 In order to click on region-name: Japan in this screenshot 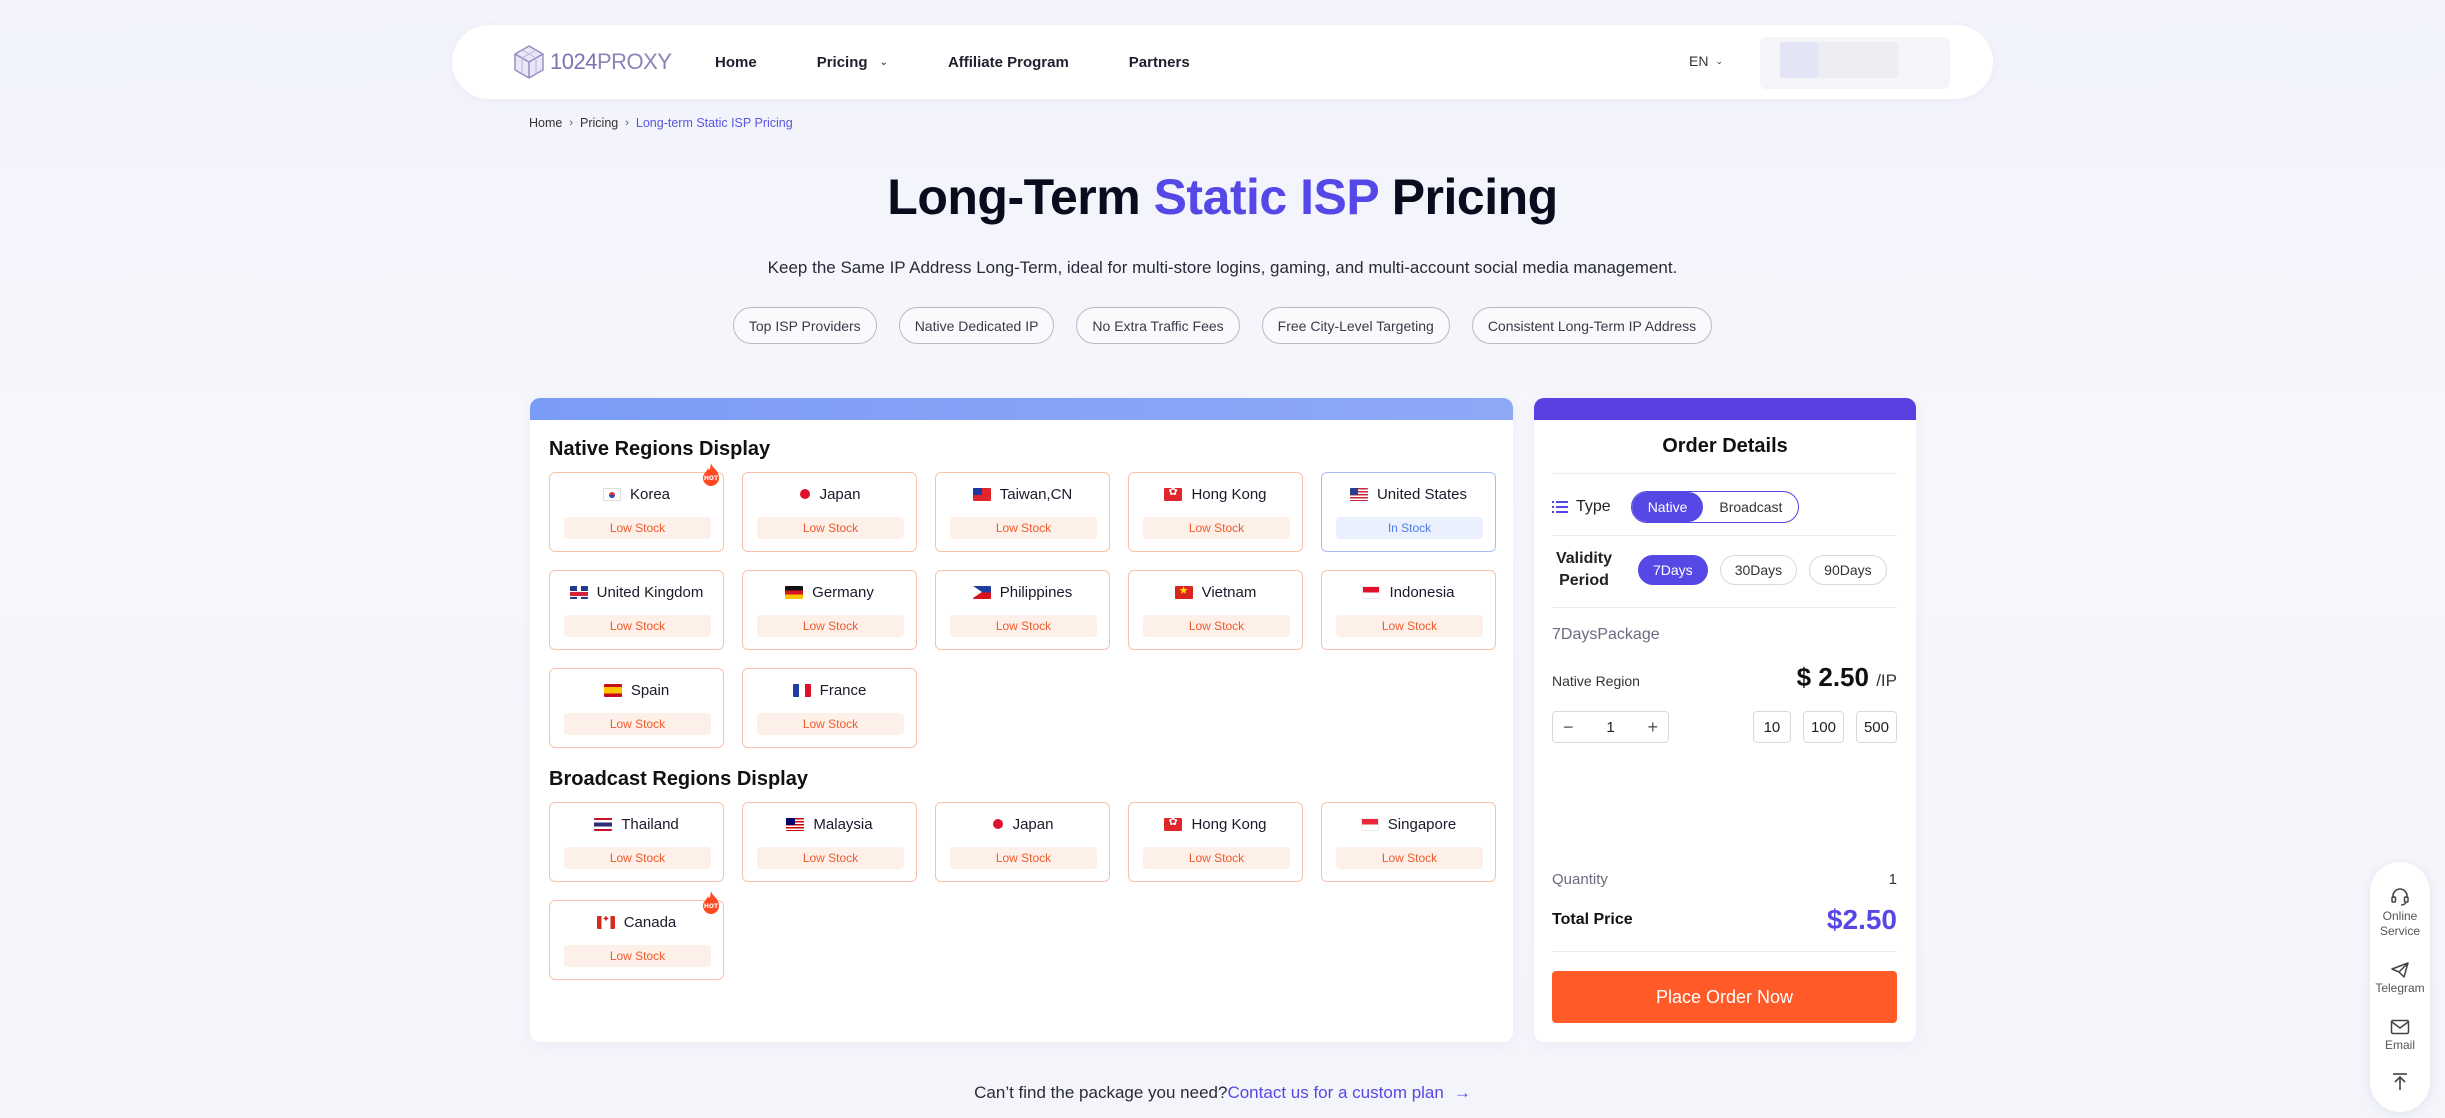, I will do `click(1033, 824)`.